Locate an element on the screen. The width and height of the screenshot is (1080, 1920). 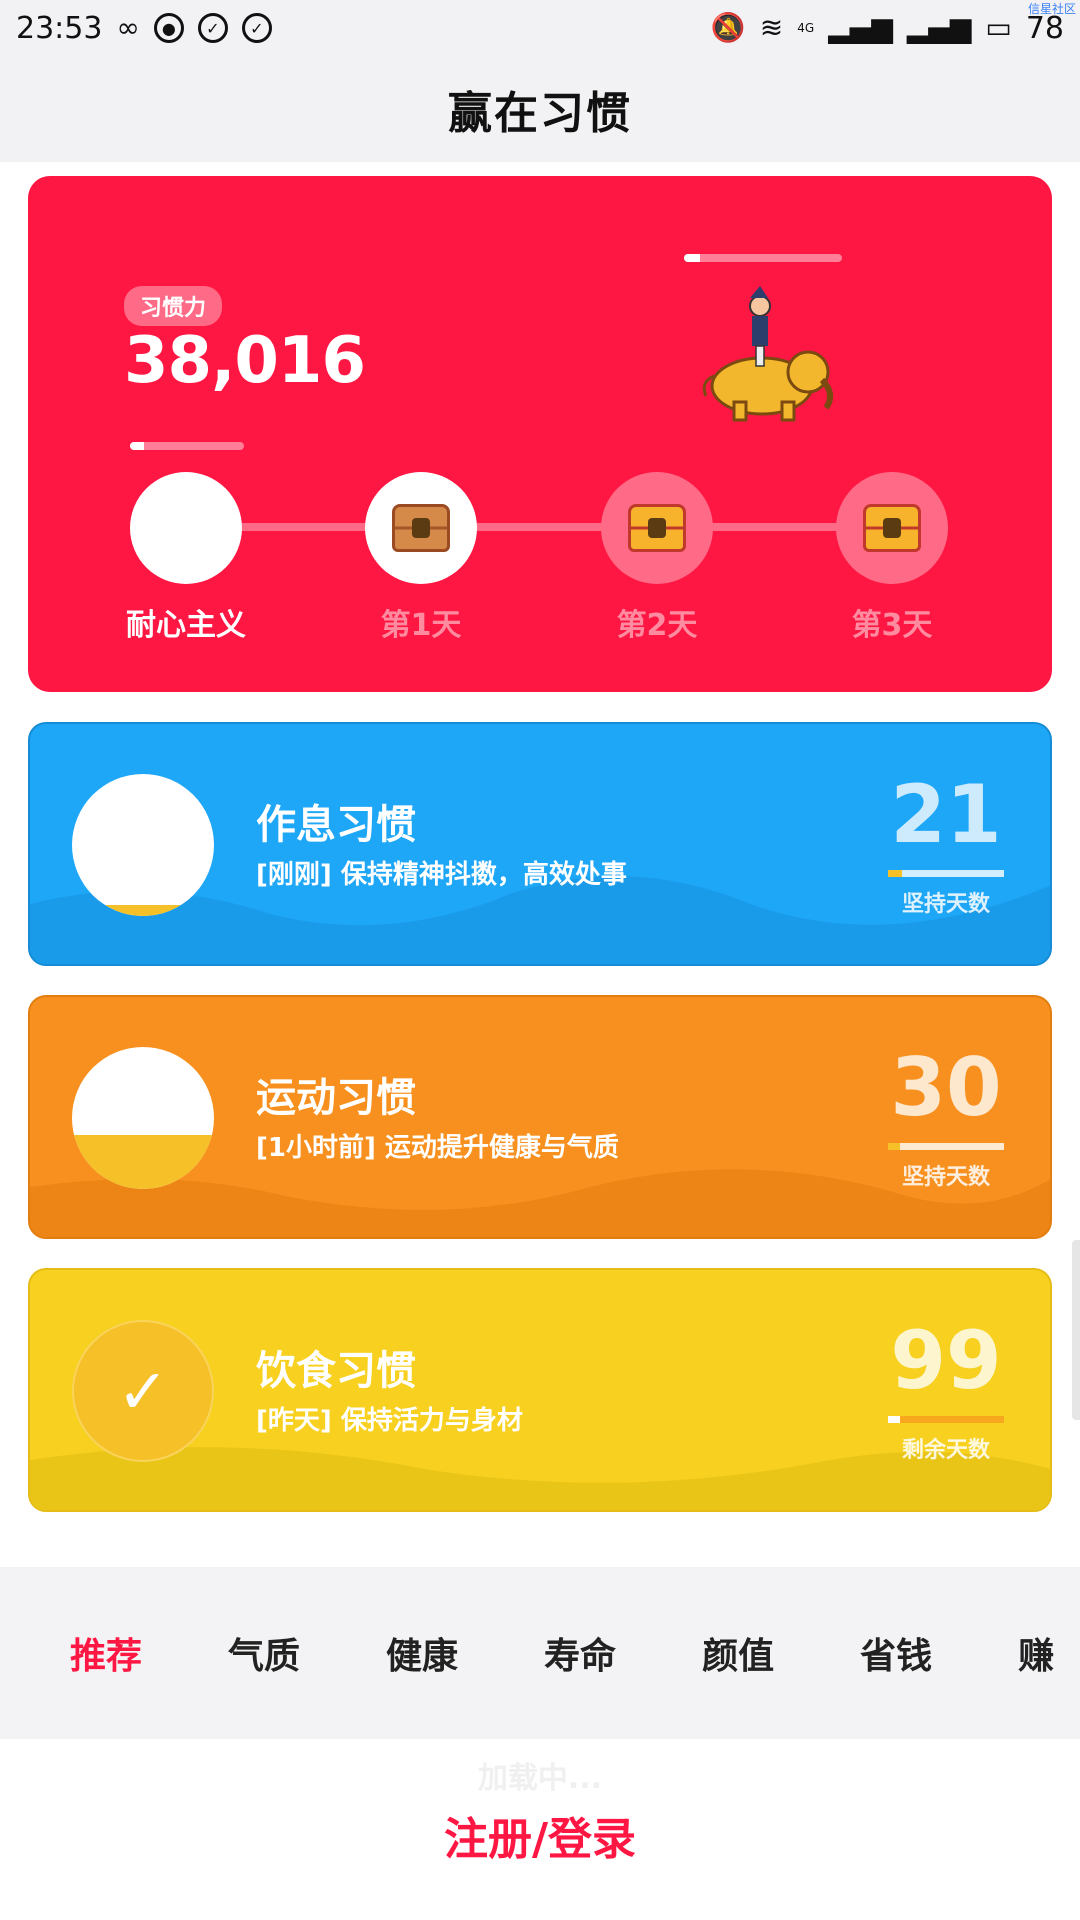
milestone-label: 第3天 is located at coordinates (892, 625).